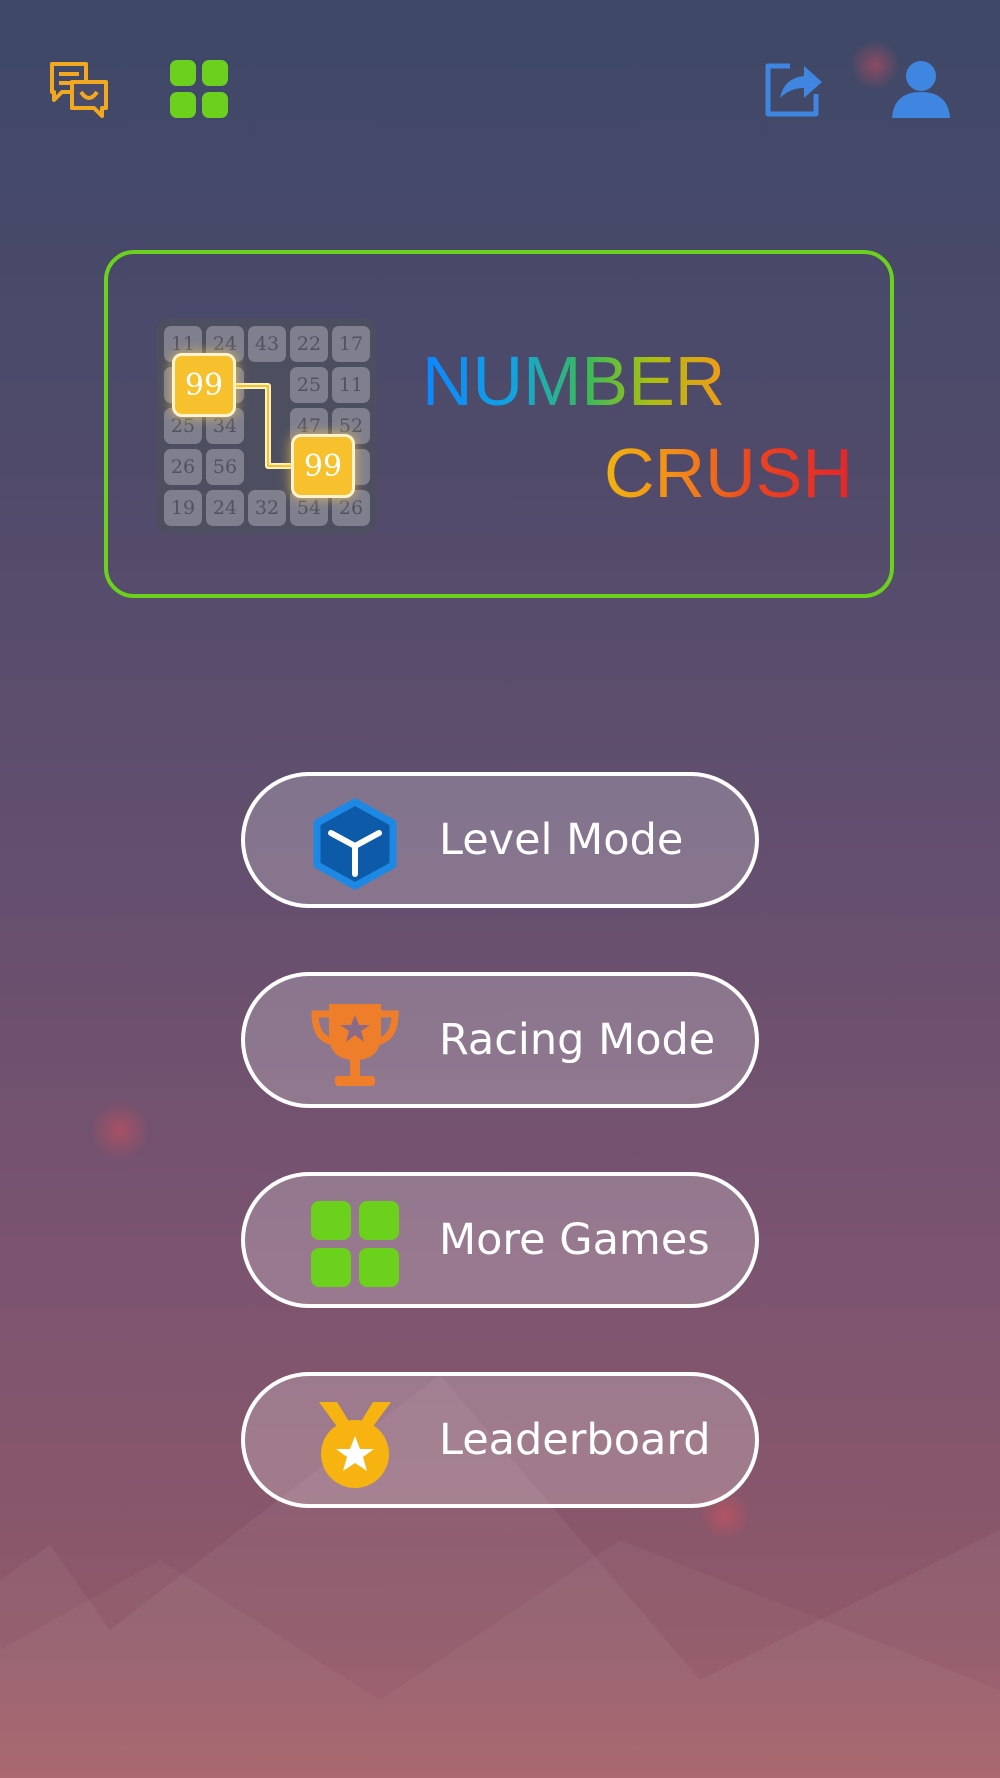 Image resolution: width=1000 pixels, height=1778 pixels. I want to click on racing-mode-button: Racing Mode, so click(500, 1040).